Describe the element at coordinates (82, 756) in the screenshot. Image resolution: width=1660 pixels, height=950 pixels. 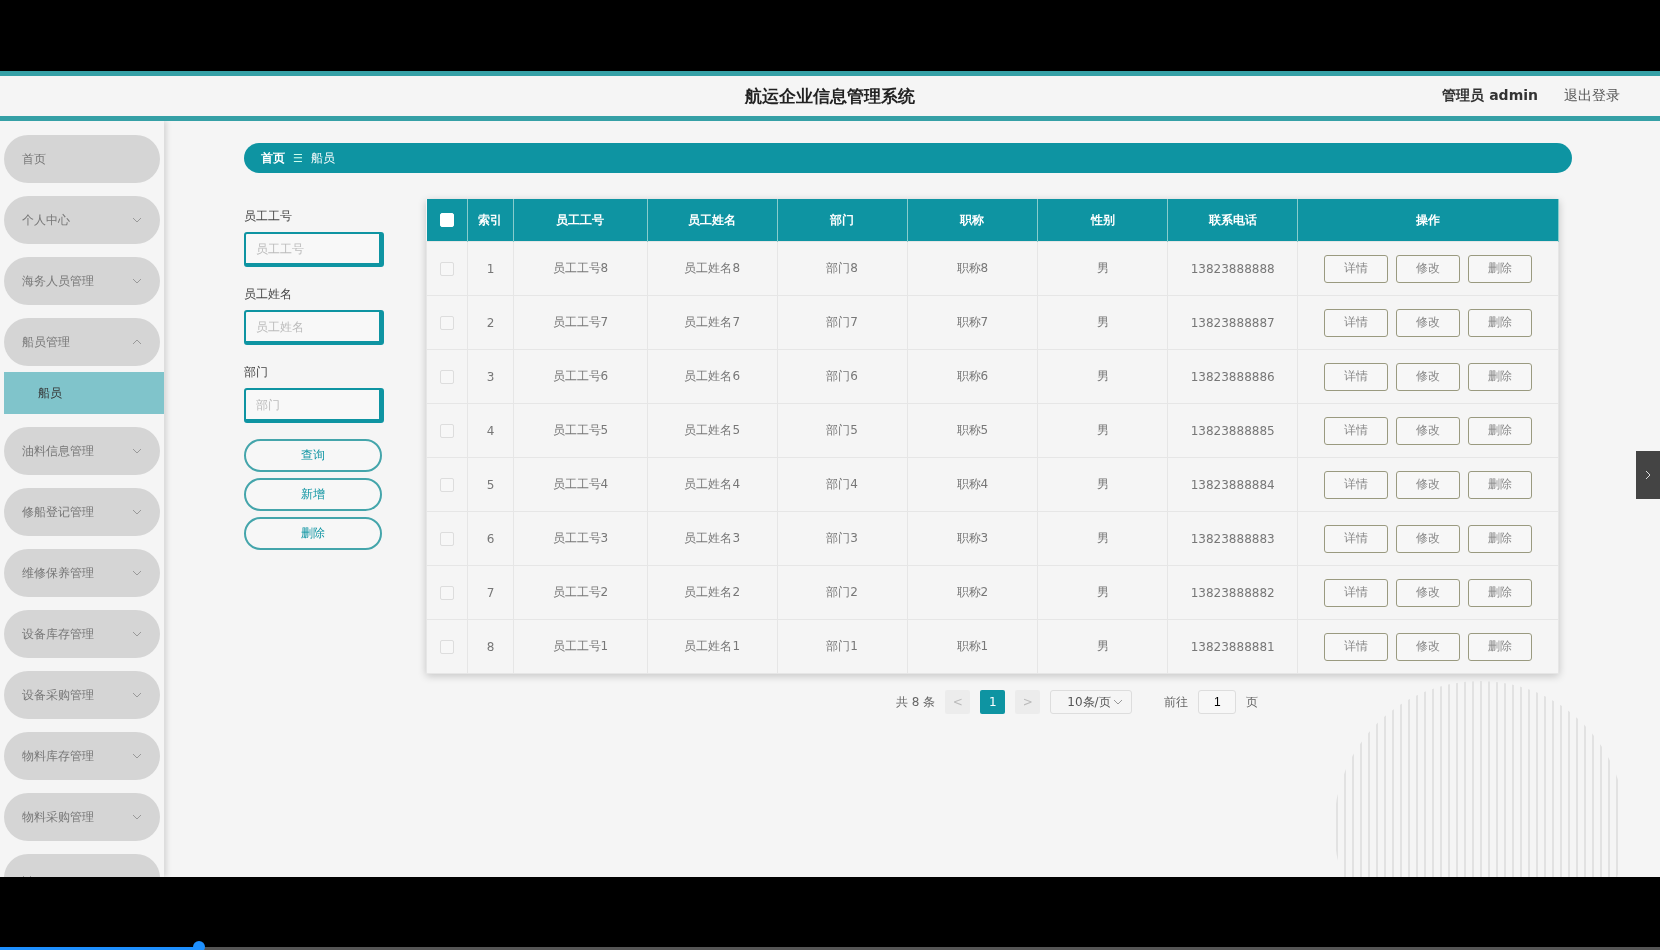
I see `sidebar-item: 物料库存管理` at that location.